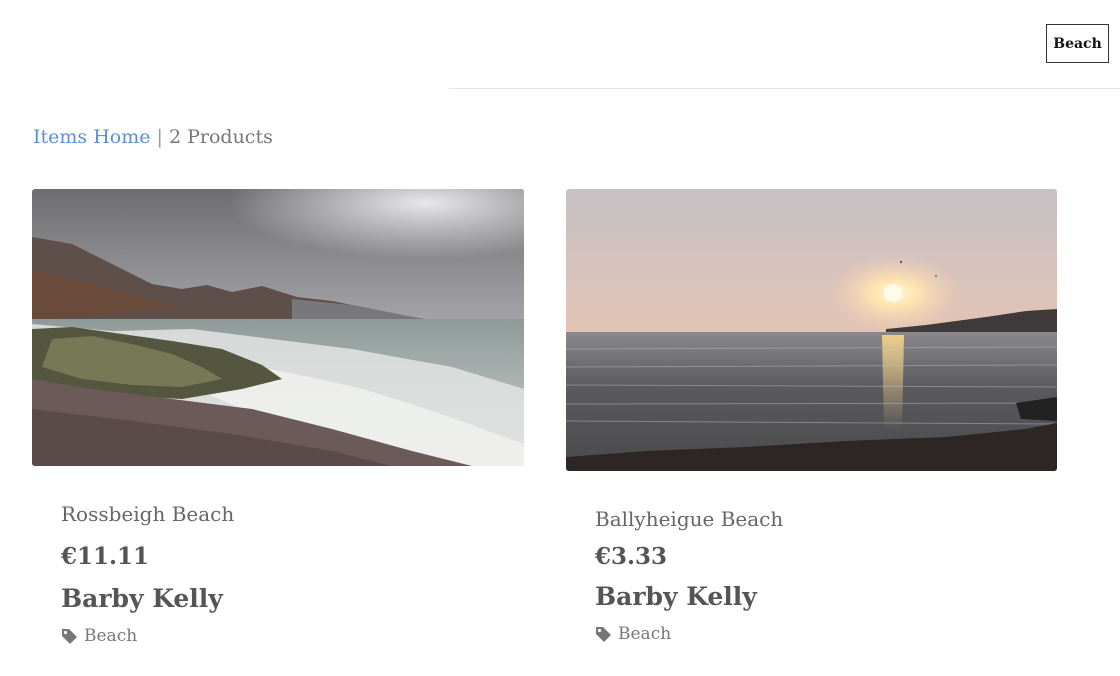  What do you see at coordinates (278, 573) in the screenshot?
I see `product-info: Rossbeigh Beach €11.11 Barby Kelly Beach` at bounding box center [278, 573].